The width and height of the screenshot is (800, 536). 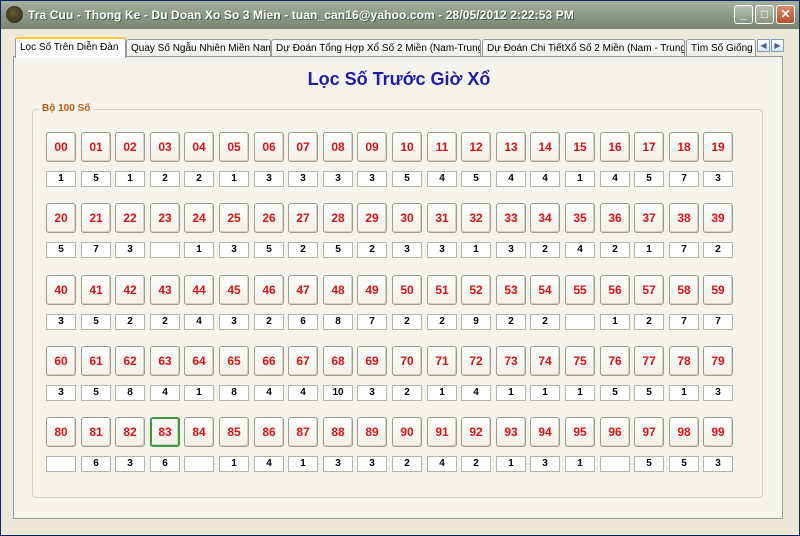 What do you see at coordinates (649, 393) in the screenshot?
I see `count-field-77: 5` at bounding box center [649, 393].